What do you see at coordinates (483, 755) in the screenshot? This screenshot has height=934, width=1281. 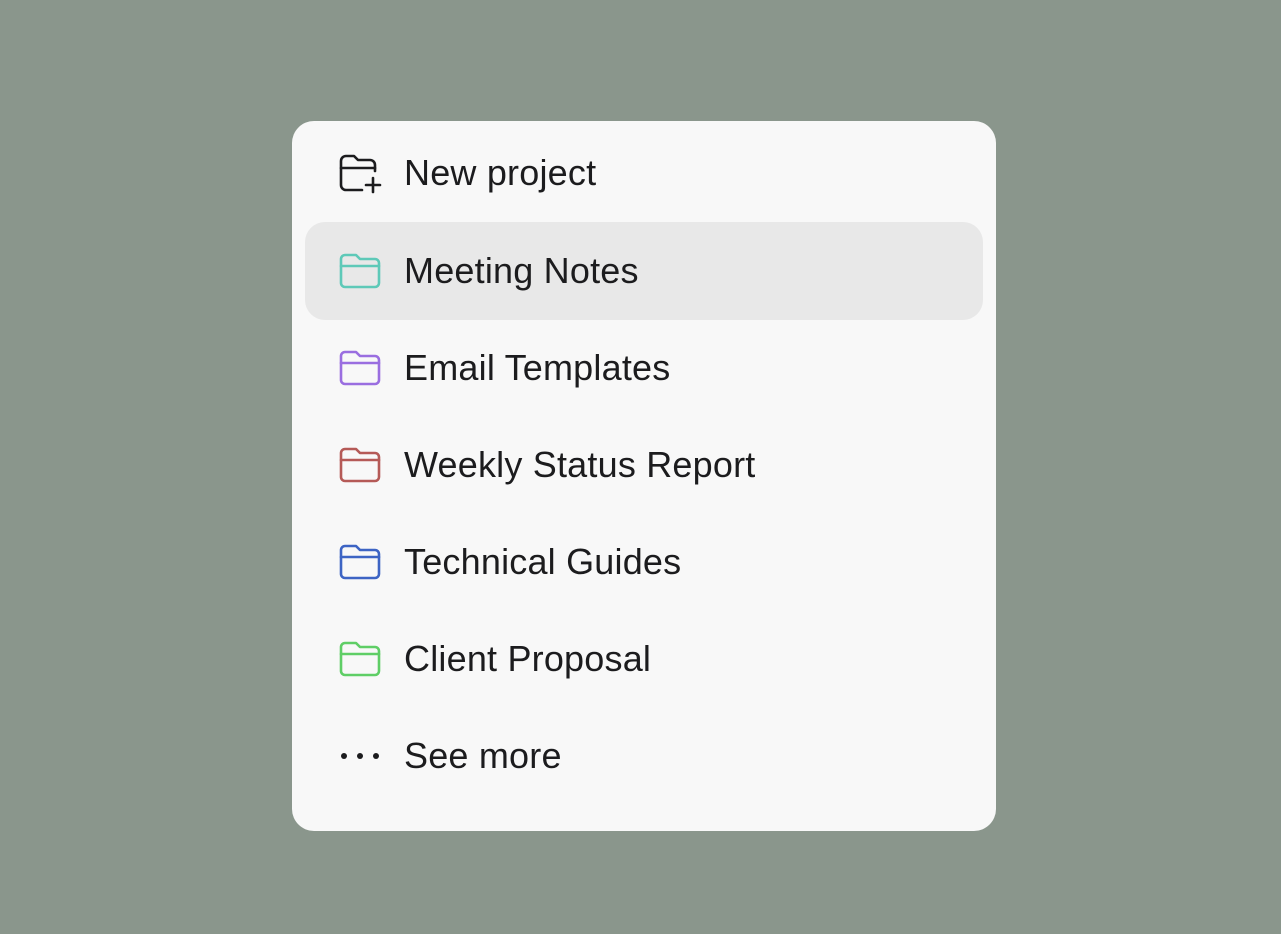 I see `menu-item-label: See more` at bounding box center [483, 755].